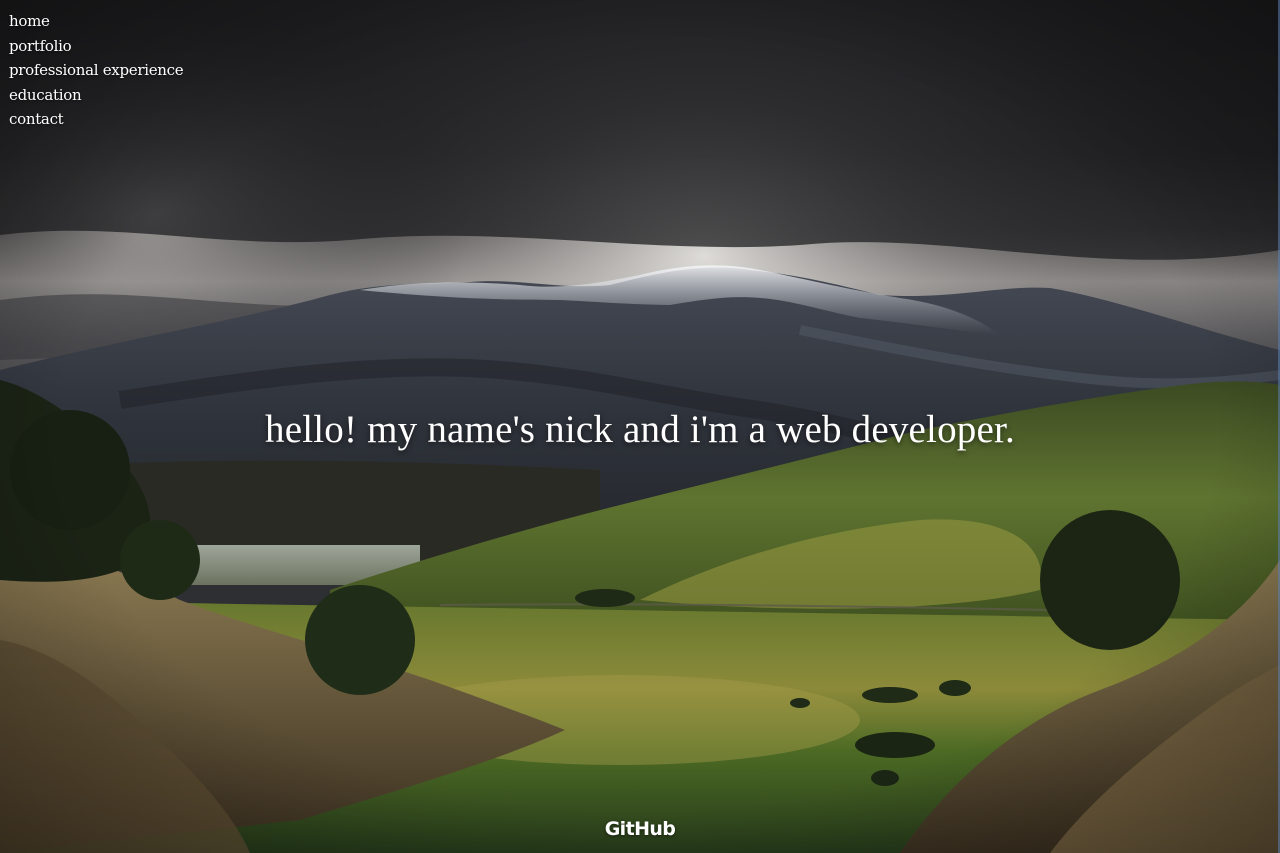 Image resolution: width=1280 pixels, height=853 pixels. What do you see at coordinates (96, 95) in the screenshot?
I see `nav-item-education: education` at bounding box center [96, 95].